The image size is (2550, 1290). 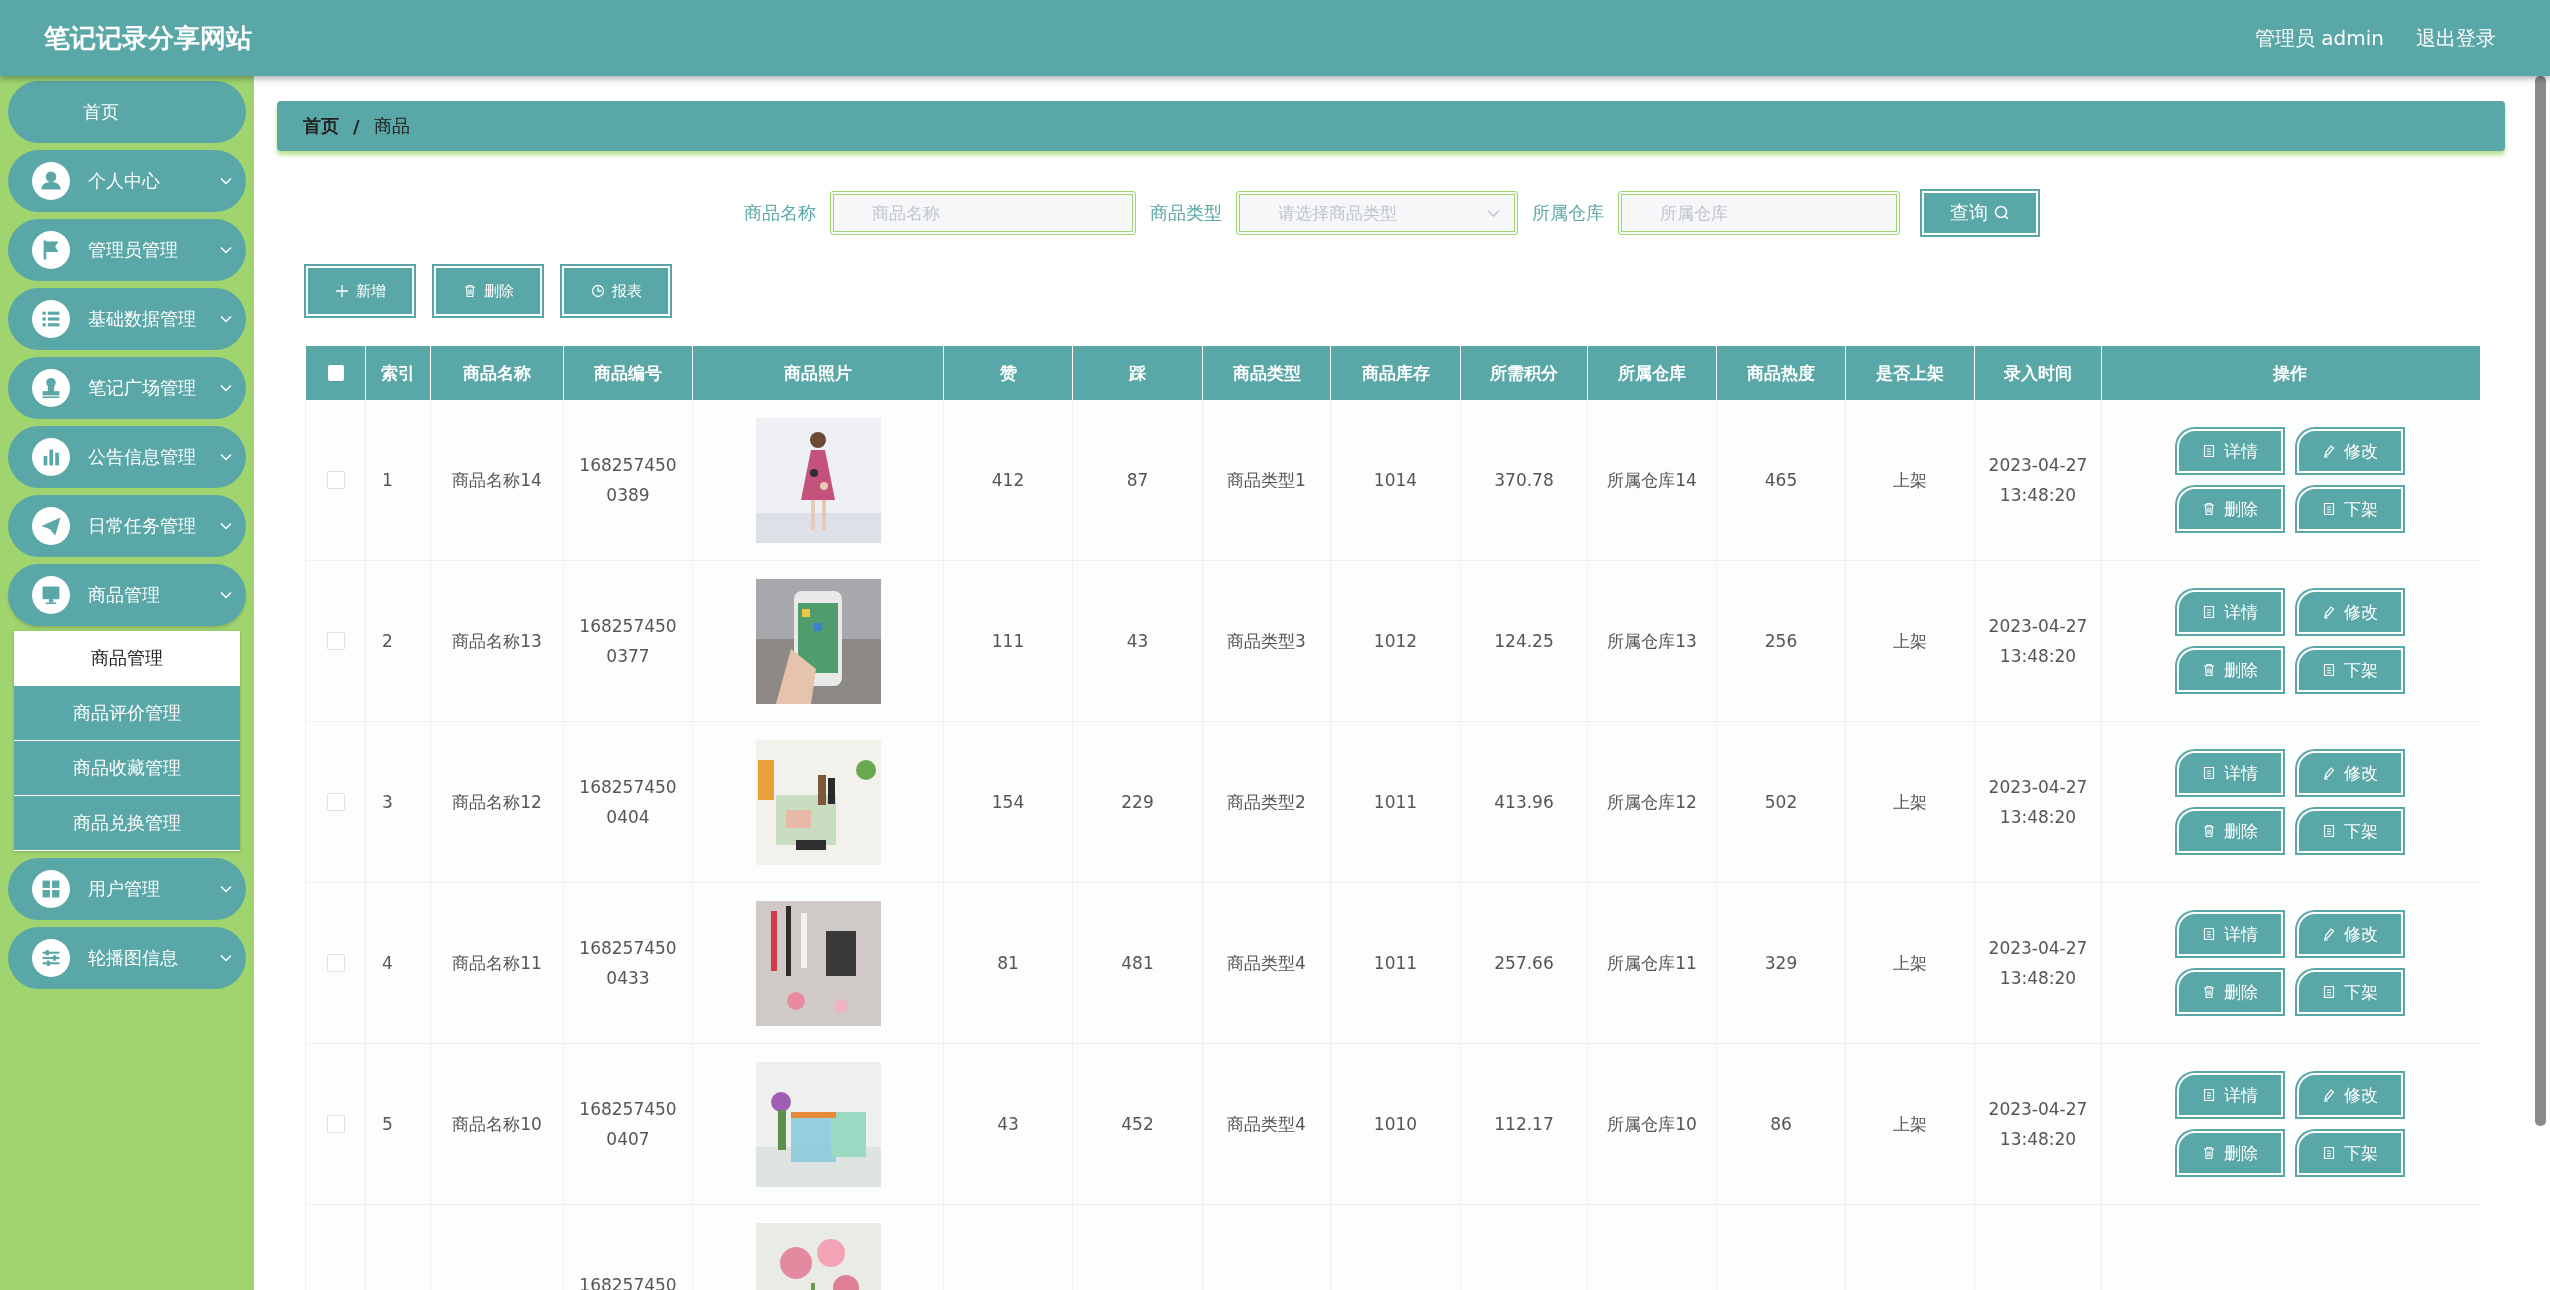 I want to click on submenu-item: 商品评价管理, so click(x=127, y=713).